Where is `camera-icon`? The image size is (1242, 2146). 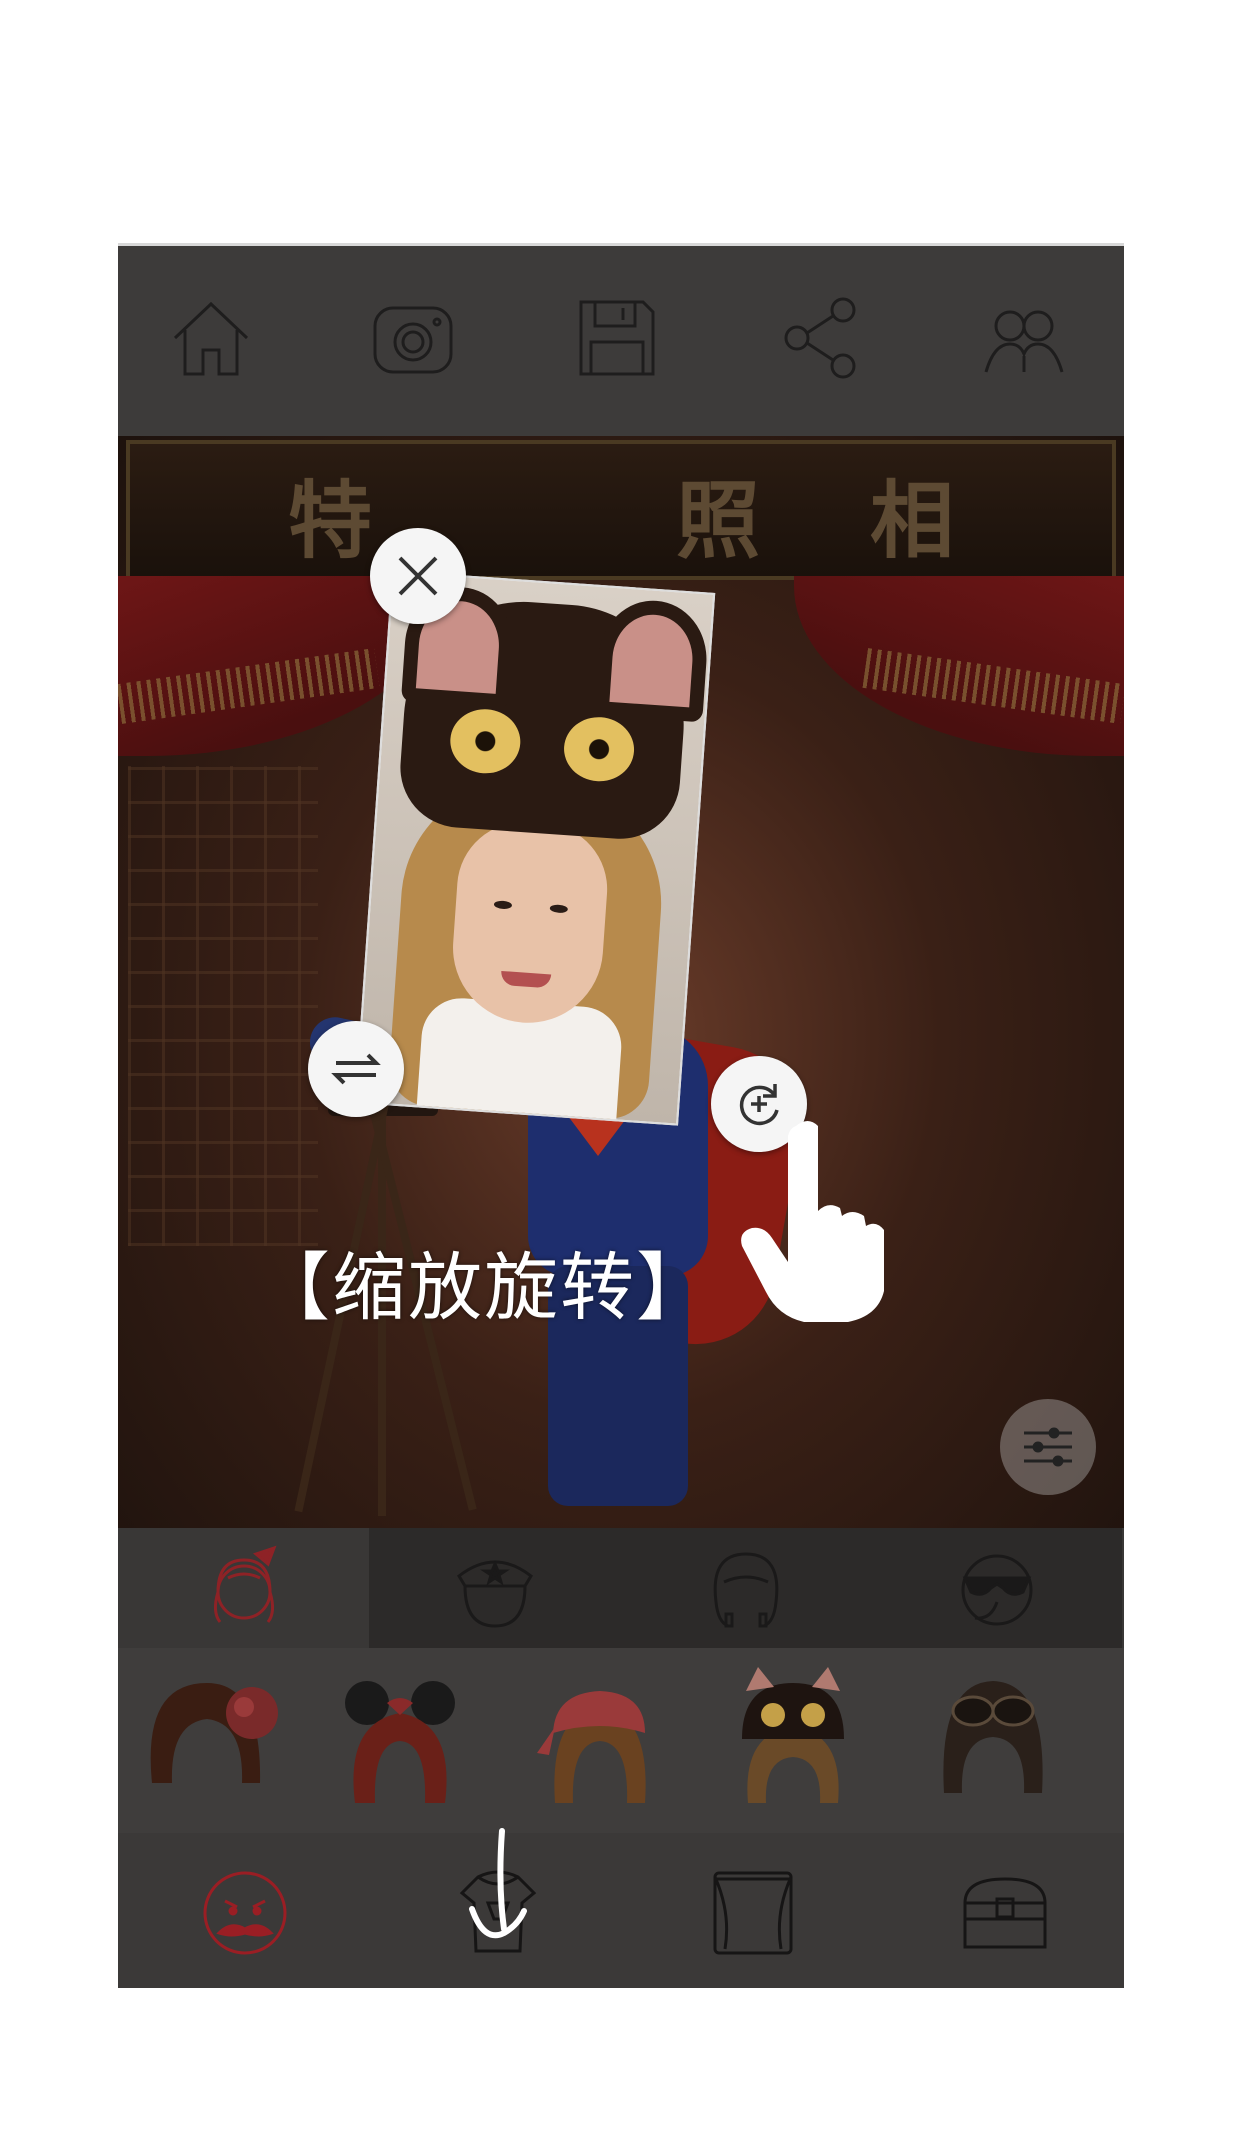
camera-icon is located at coordinates (413, 340).